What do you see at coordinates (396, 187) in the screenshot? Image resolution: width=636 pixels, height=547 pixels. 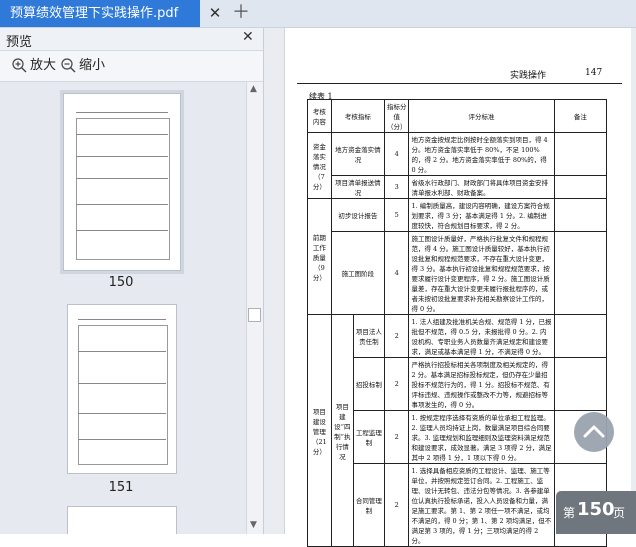 I see `table-cell: 3` at bounding box center [396, 187].